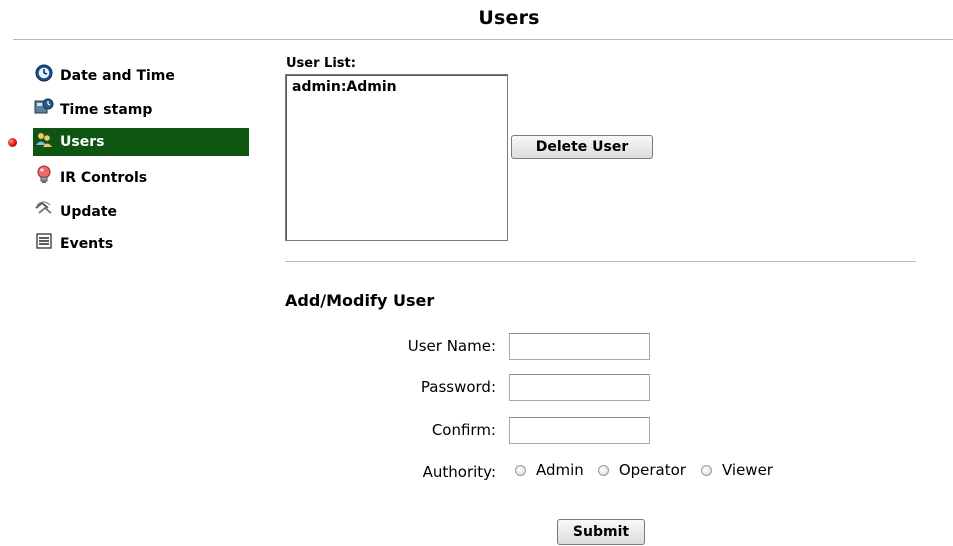 The width and height of the screenshot is (953, 546). I want to click on password-input, so click(579, 387).